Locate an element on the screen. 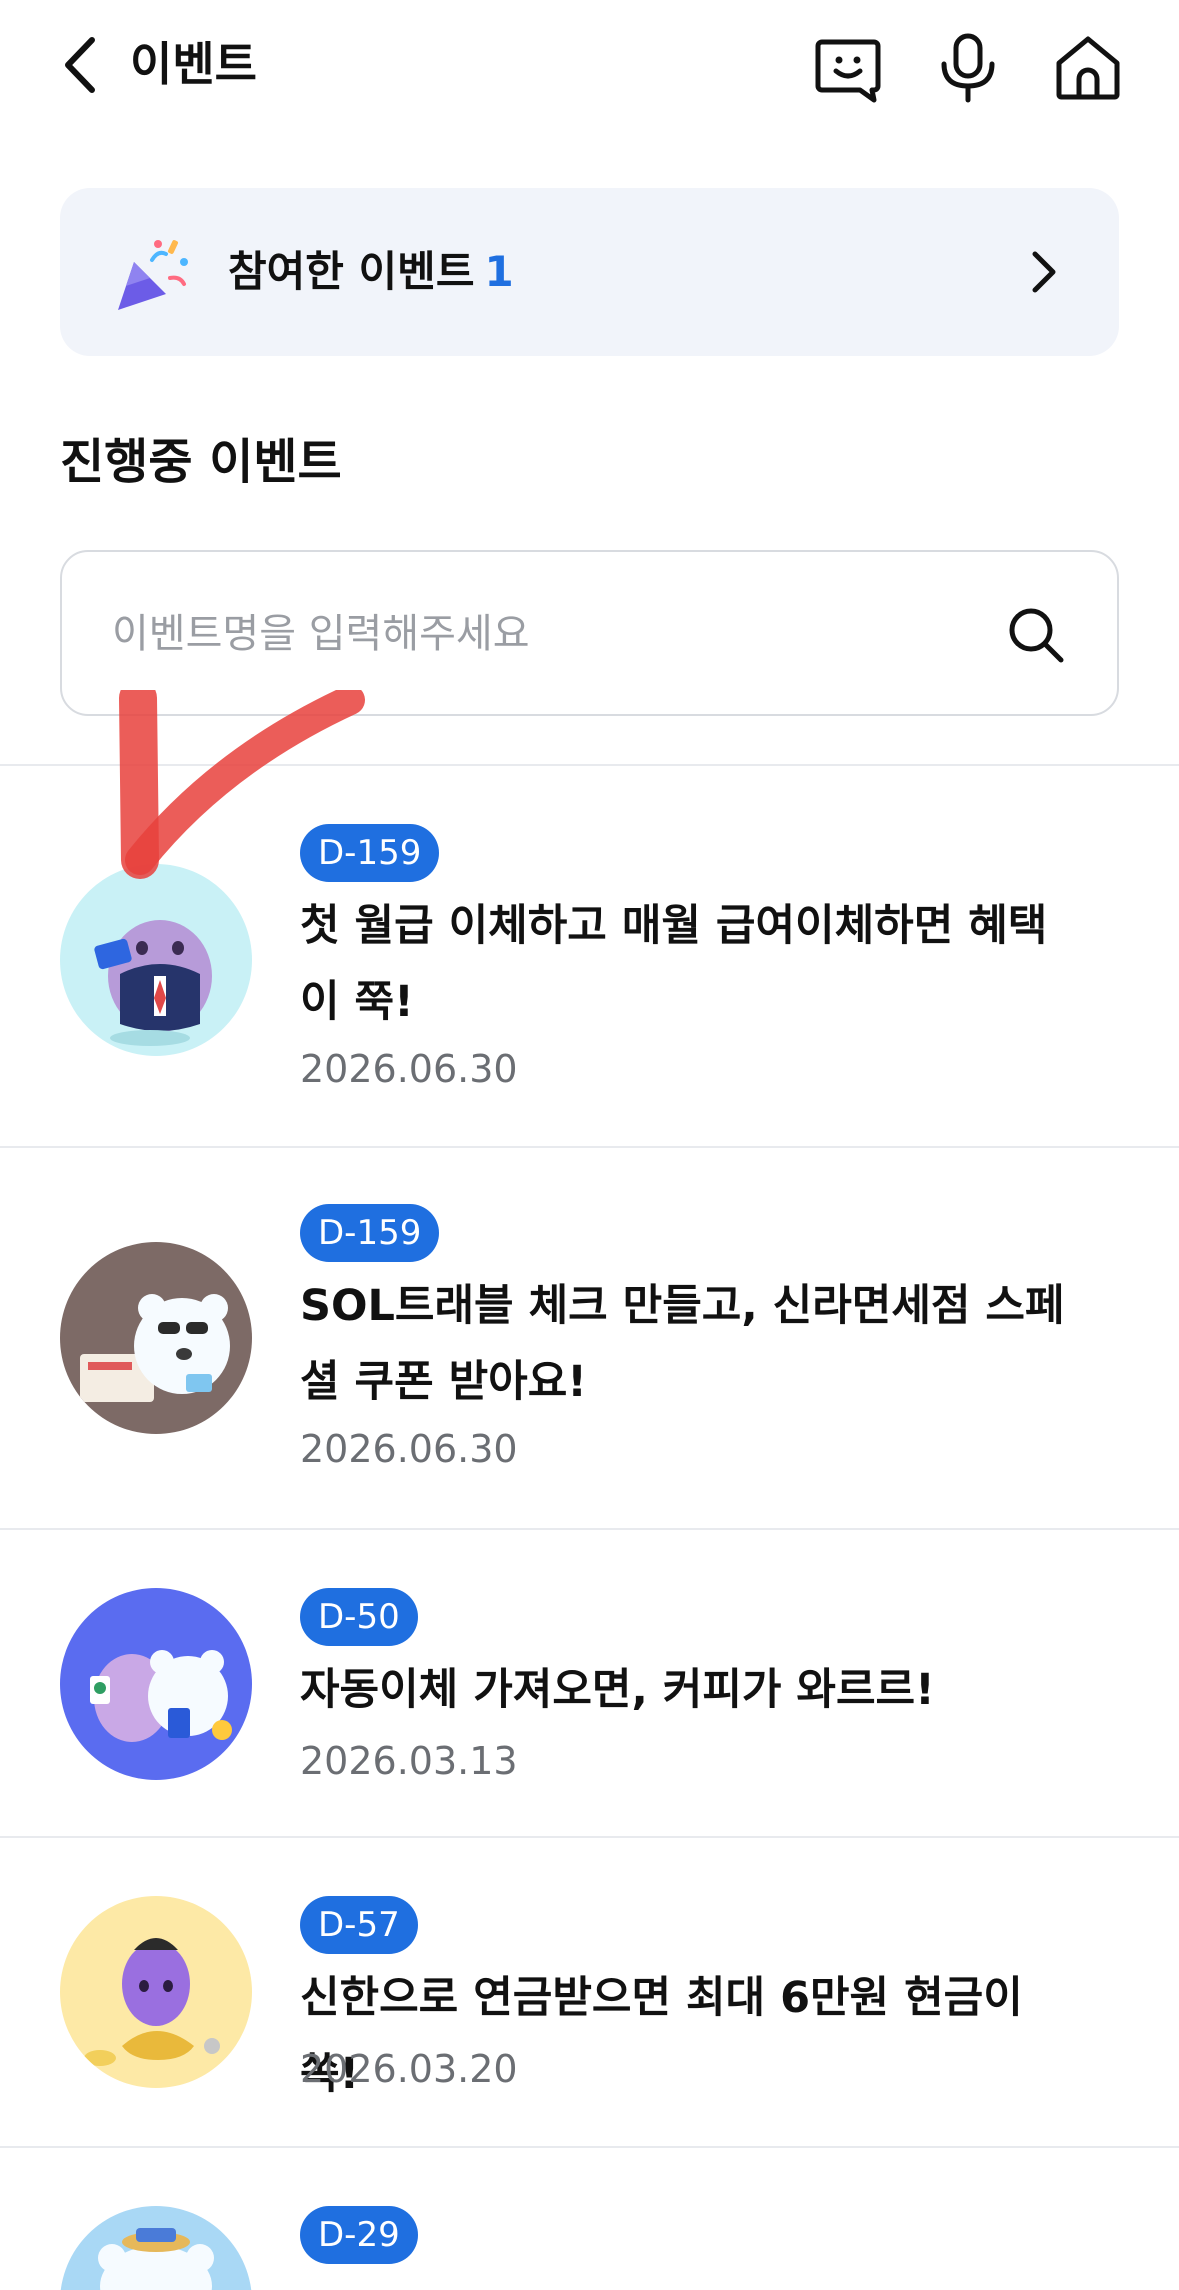 This screenshot has height=2290, width=1179. mascot-bear-icon is located at coordinates (156, 2259).